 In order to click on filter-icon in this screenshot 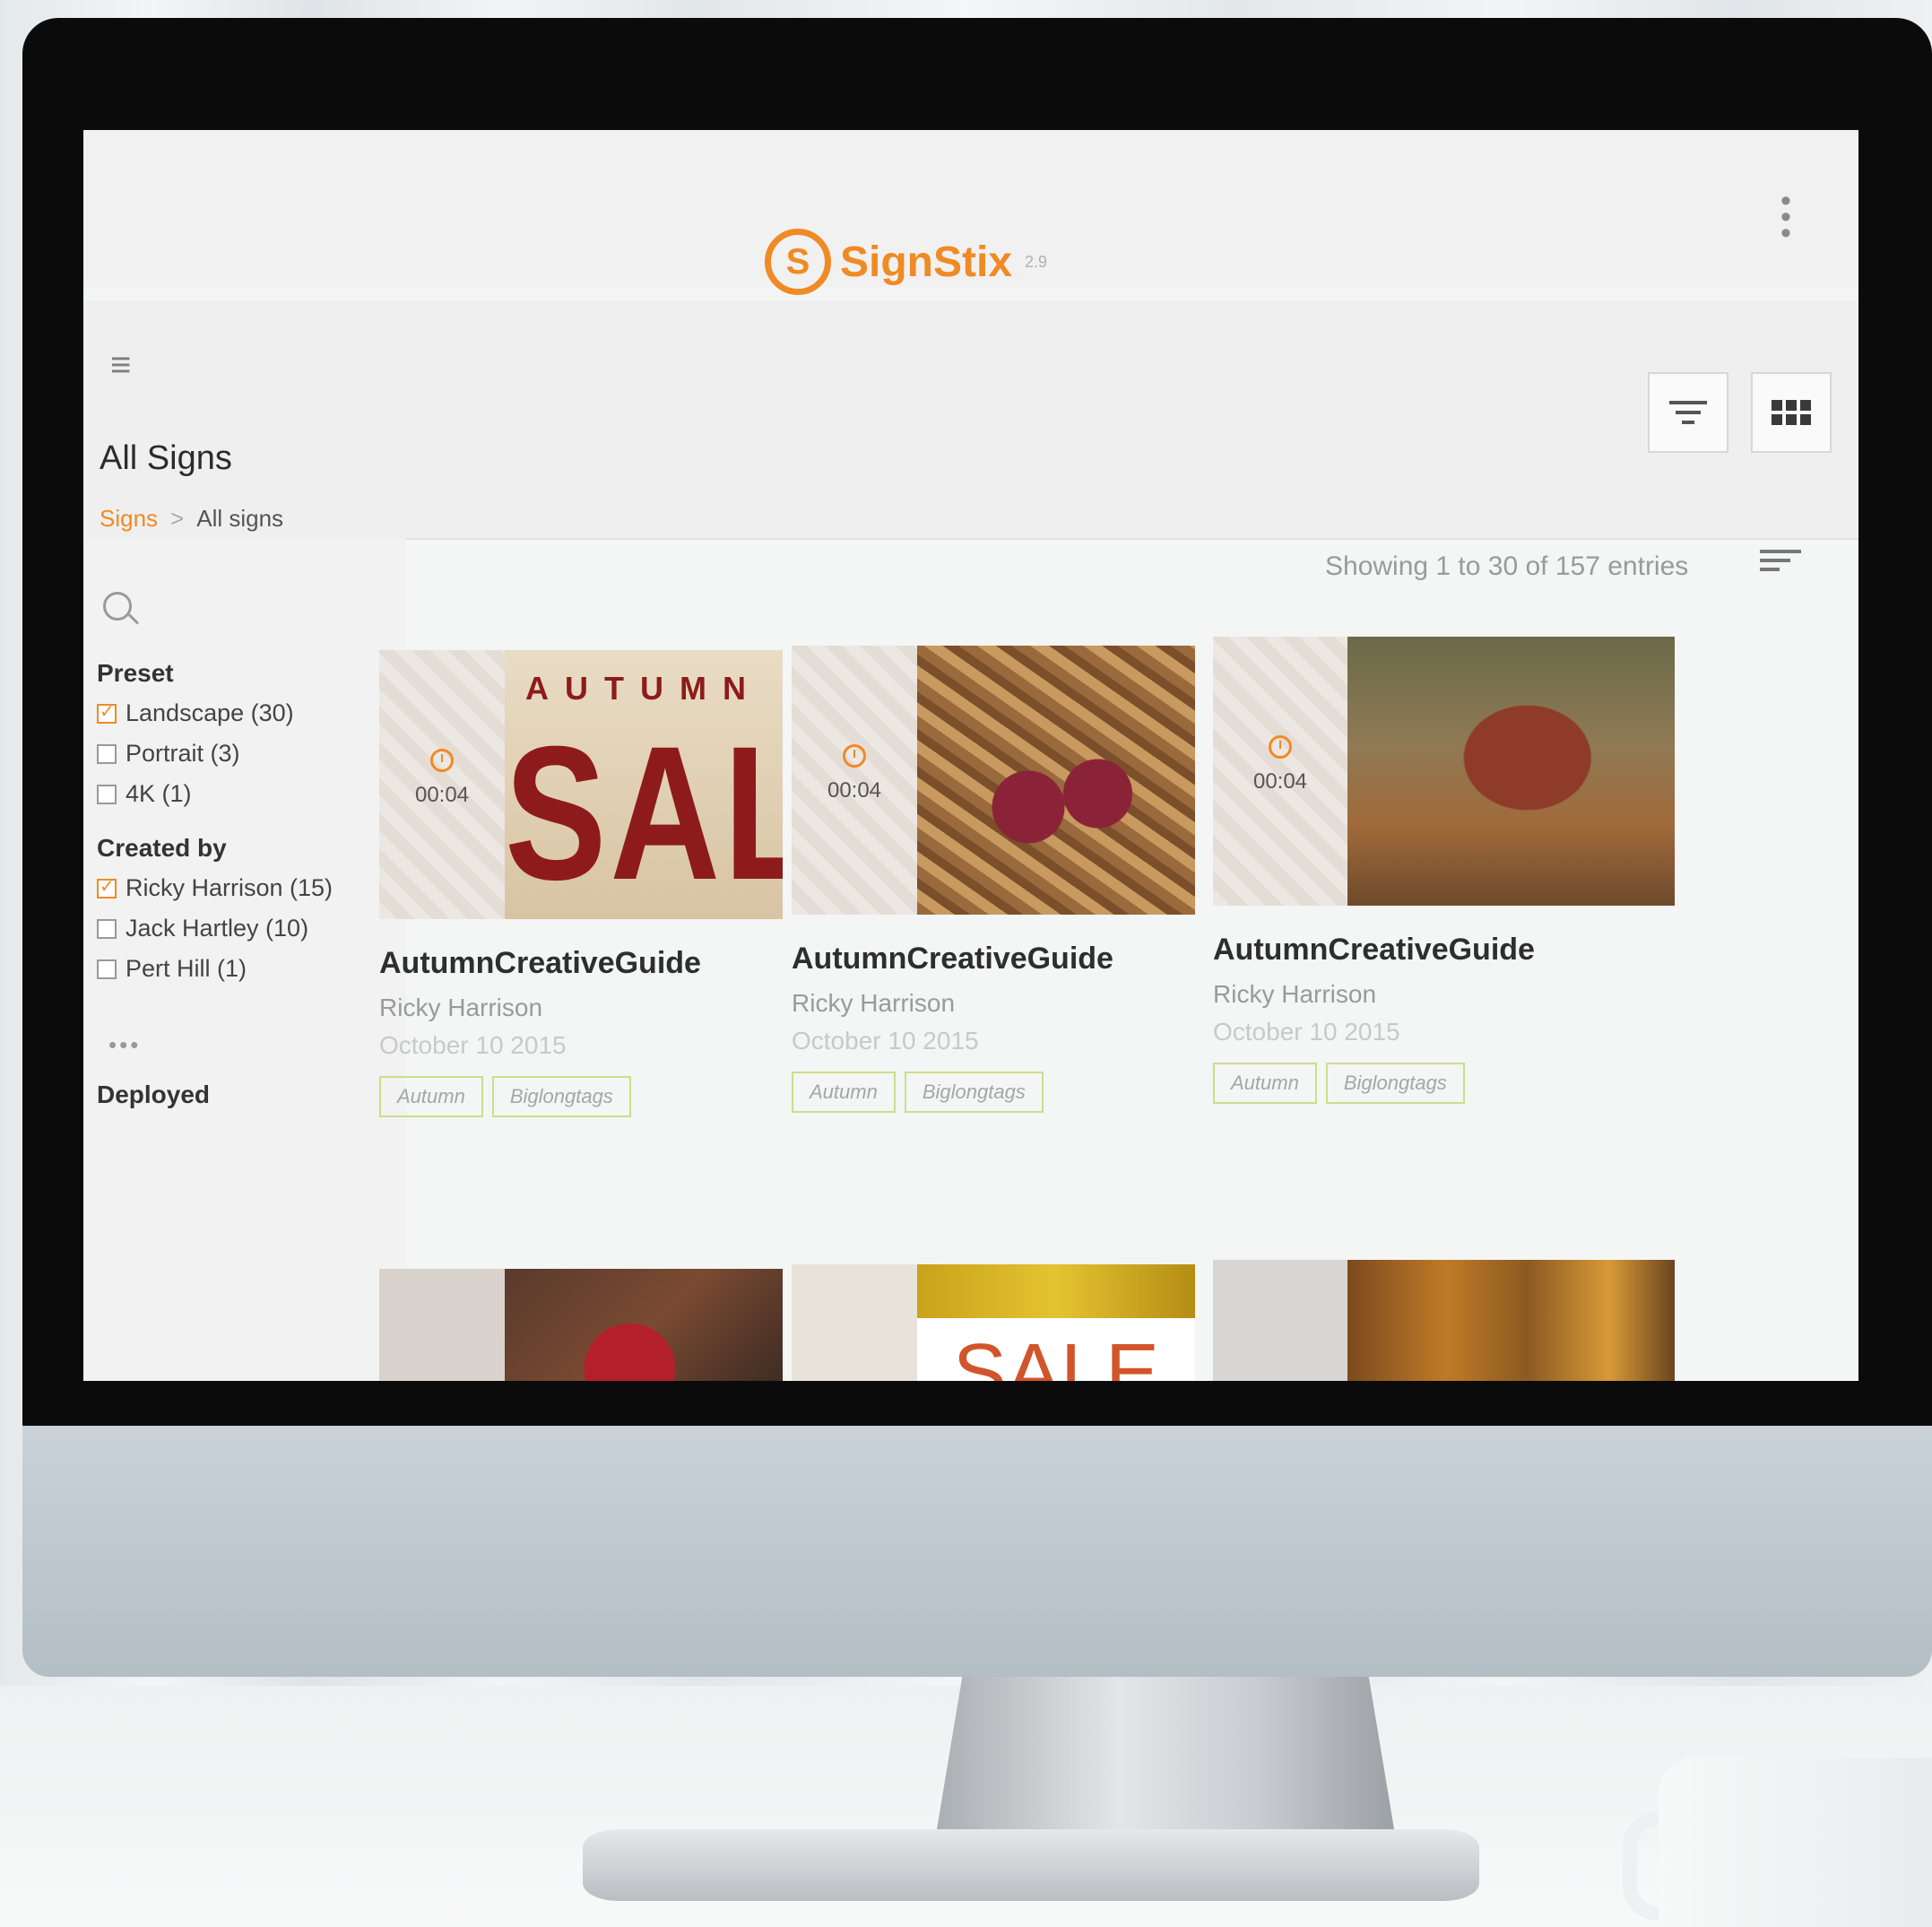, I will do `click(1688, 412)`.